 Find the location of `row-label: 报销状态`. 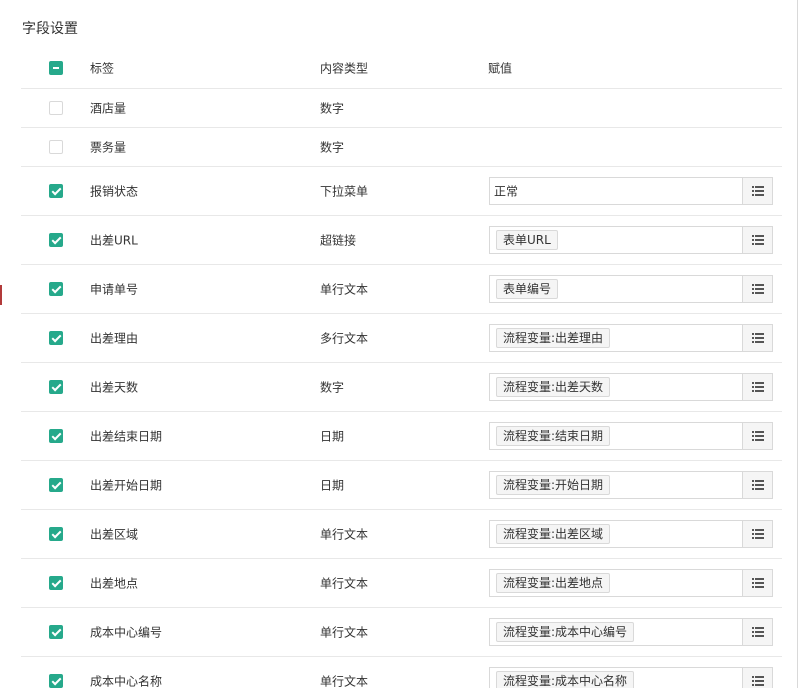

row-label: 报销状态 is located at coordinates (114, 191).